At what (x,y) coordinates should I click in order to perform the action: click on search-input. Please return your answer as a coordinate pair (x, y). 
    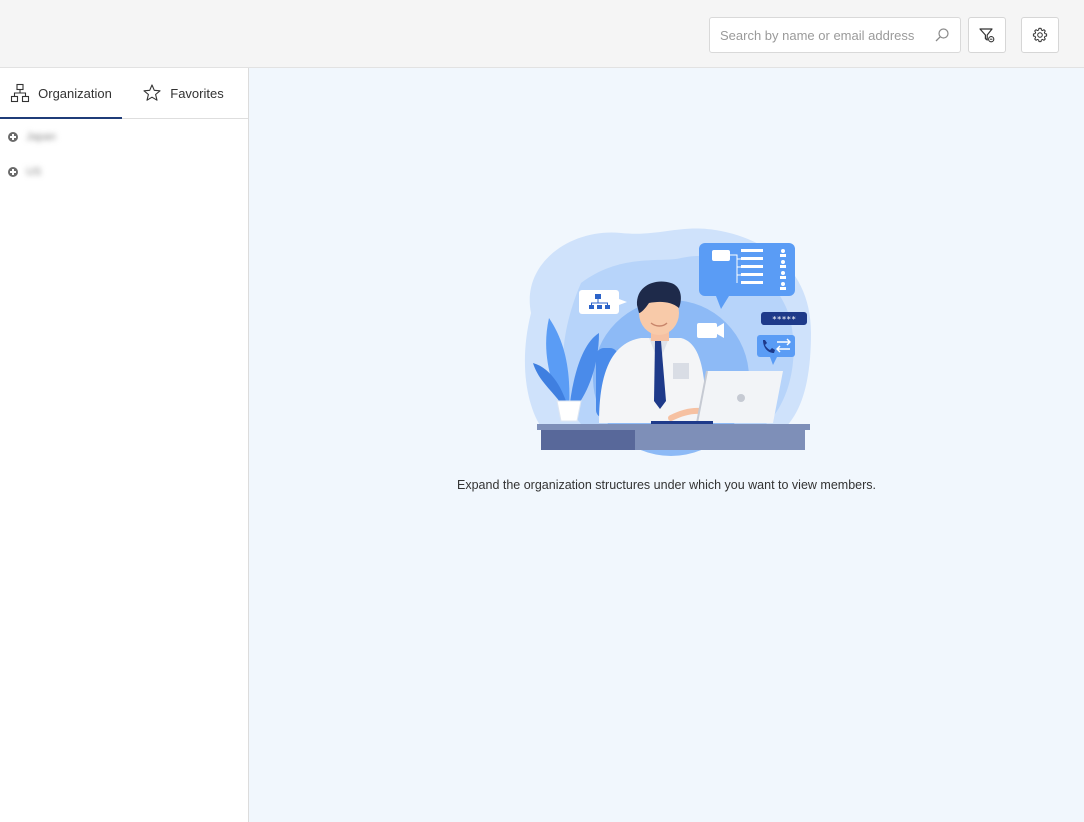
    Looking at the image, I should click on (820, 35).